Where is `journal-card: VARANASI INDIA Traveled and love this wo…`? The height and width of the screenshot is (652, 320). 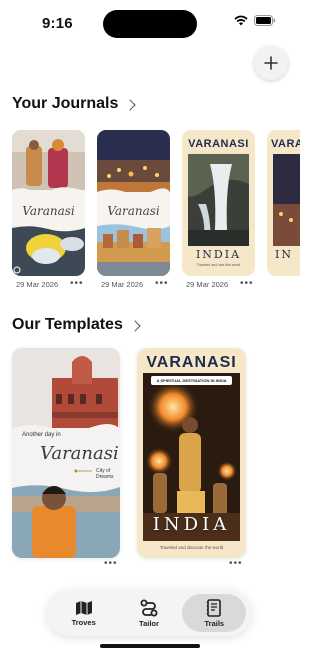 journal-card: VARANASI INDIA Traveled and love this wo… is located at coordinates (218, 203).